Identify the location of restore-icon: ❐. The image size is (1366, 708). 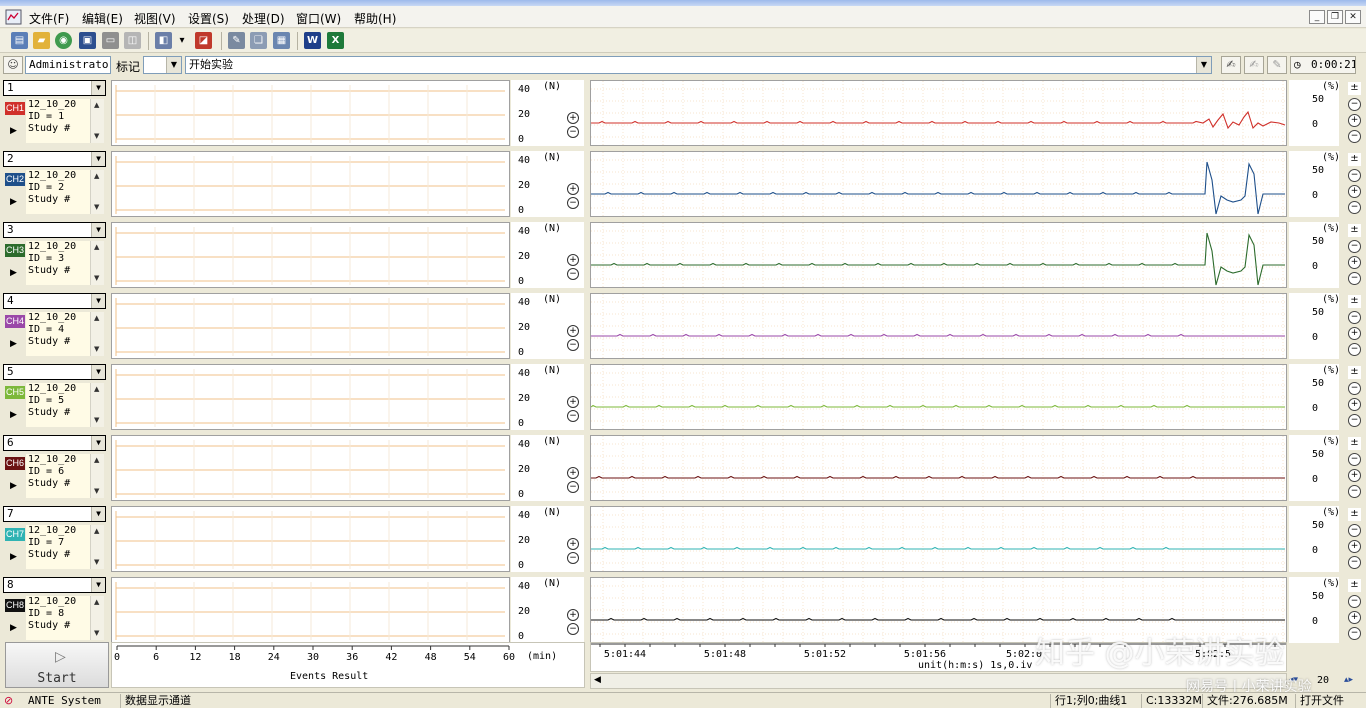
(1335, 17).